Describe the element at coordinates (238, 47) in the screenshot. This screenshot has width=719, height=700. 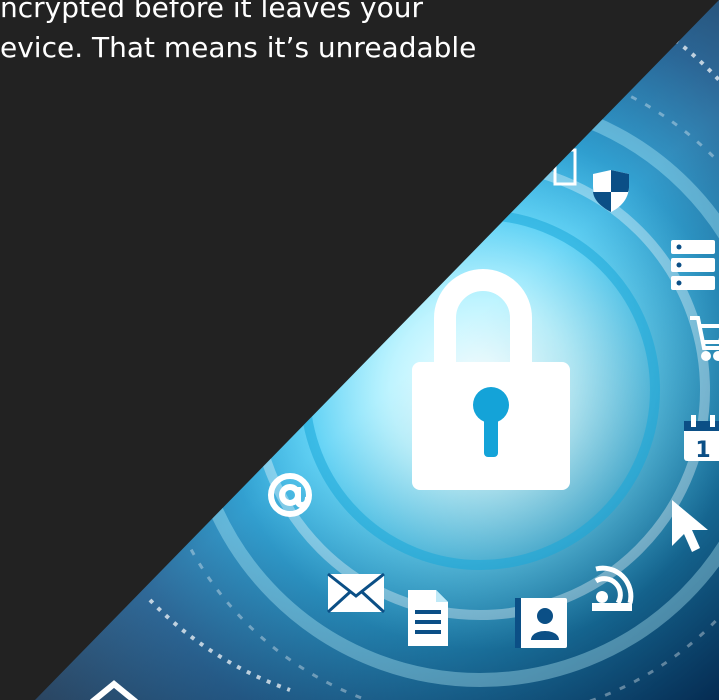
I see `hero-text-line-2: evice. That means it’s unreadable` at that location.